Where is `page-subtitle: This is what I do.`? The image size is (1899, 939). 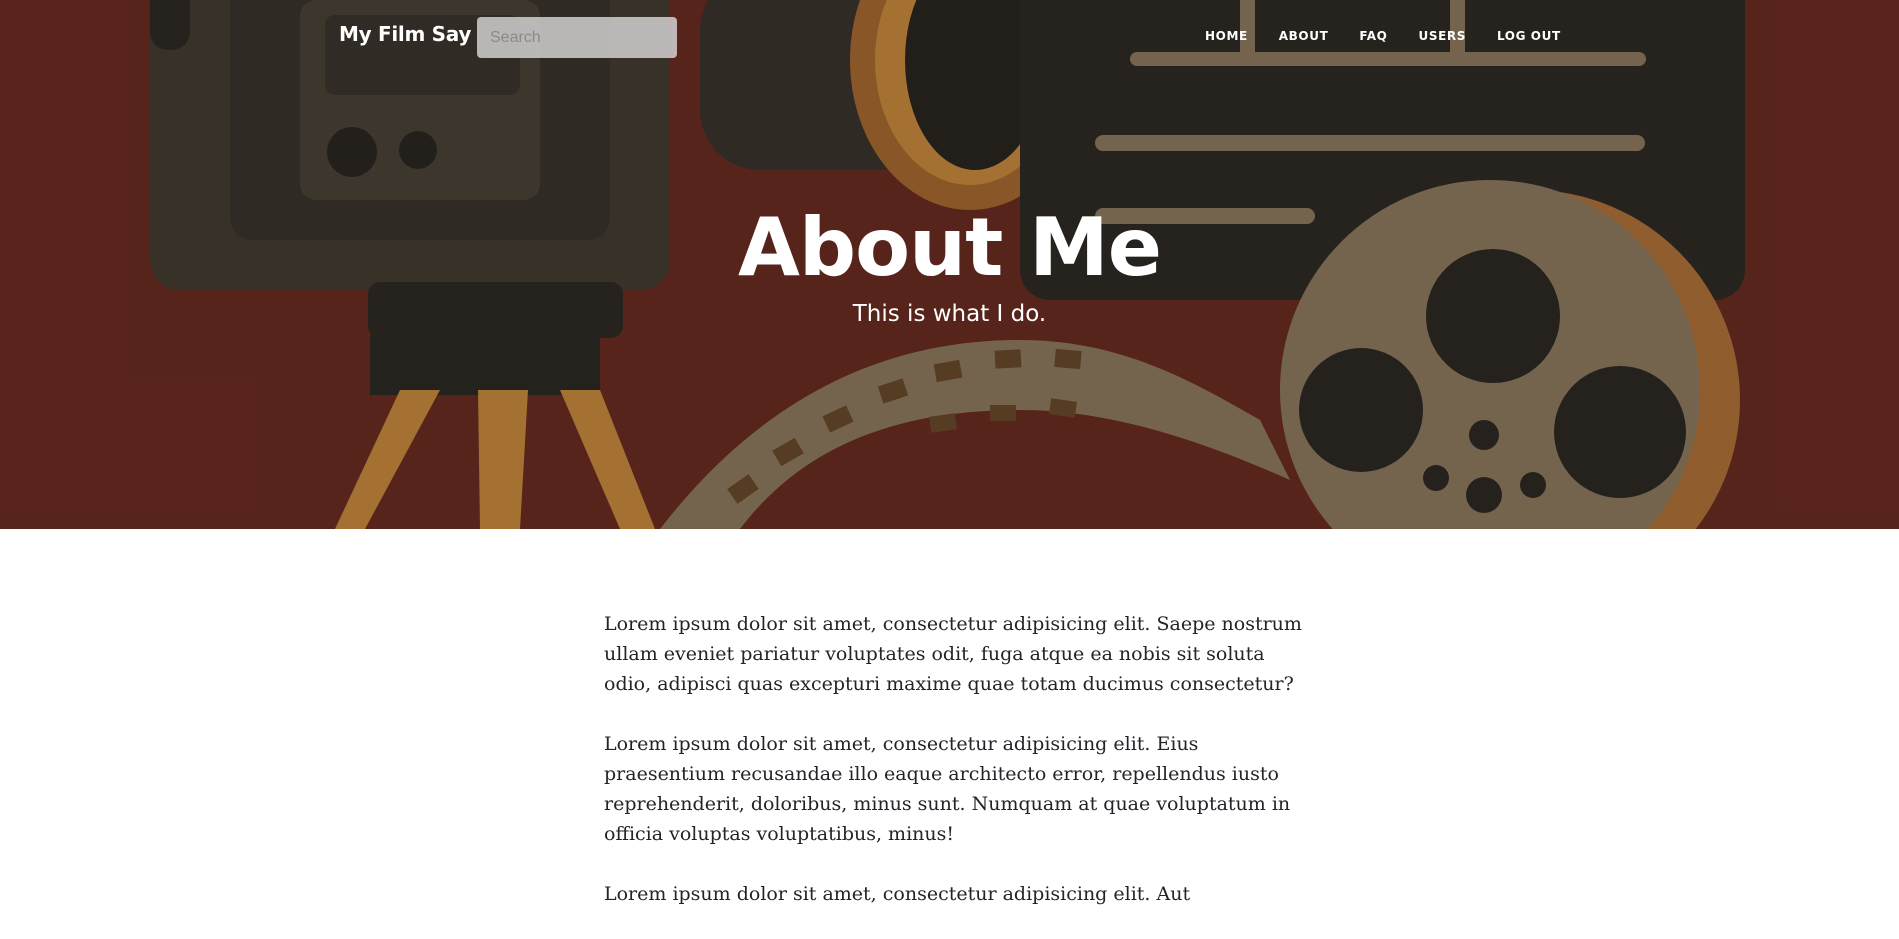 page-subtitle: This is what I do. is located at coordinates (949, 314).